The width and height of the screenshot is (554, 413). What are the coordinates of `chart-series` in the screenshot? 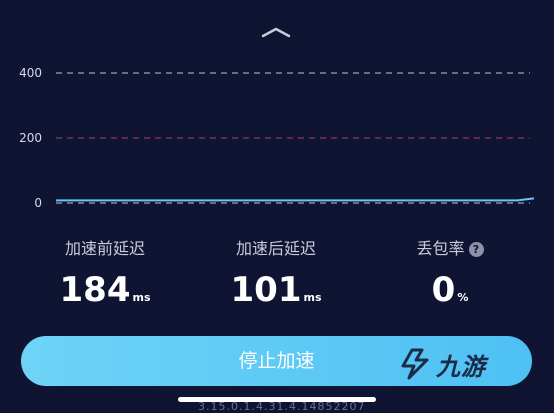 It's located at (295, 199).